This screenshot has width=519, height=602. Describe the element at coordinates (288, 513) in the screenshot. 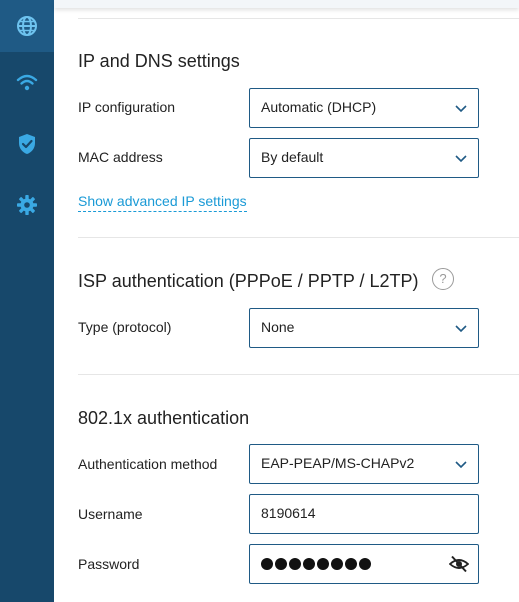

I see `username-value: 8190614` at that location.